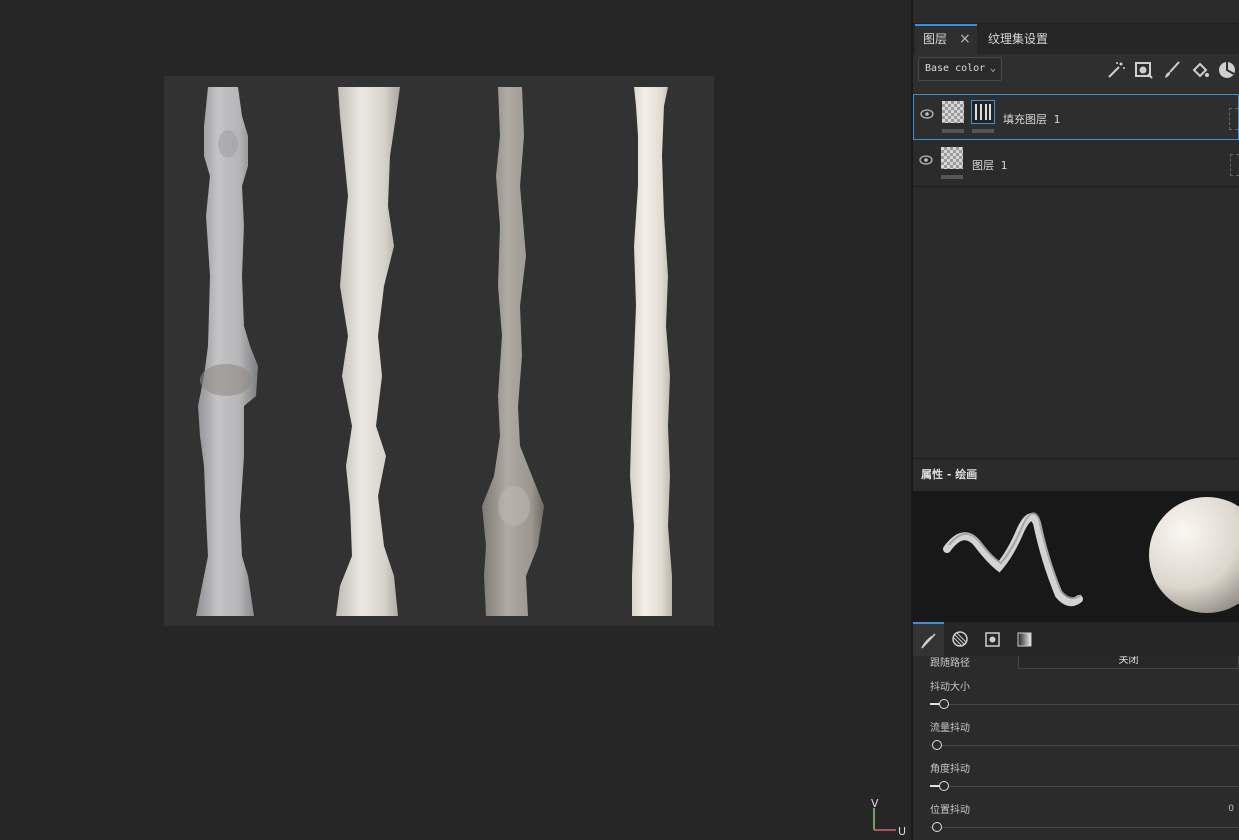  Describe the element at coordinates (1076, 164) in the screenshot. I see `layer-row-paint-layer: 图层 1` at that location.